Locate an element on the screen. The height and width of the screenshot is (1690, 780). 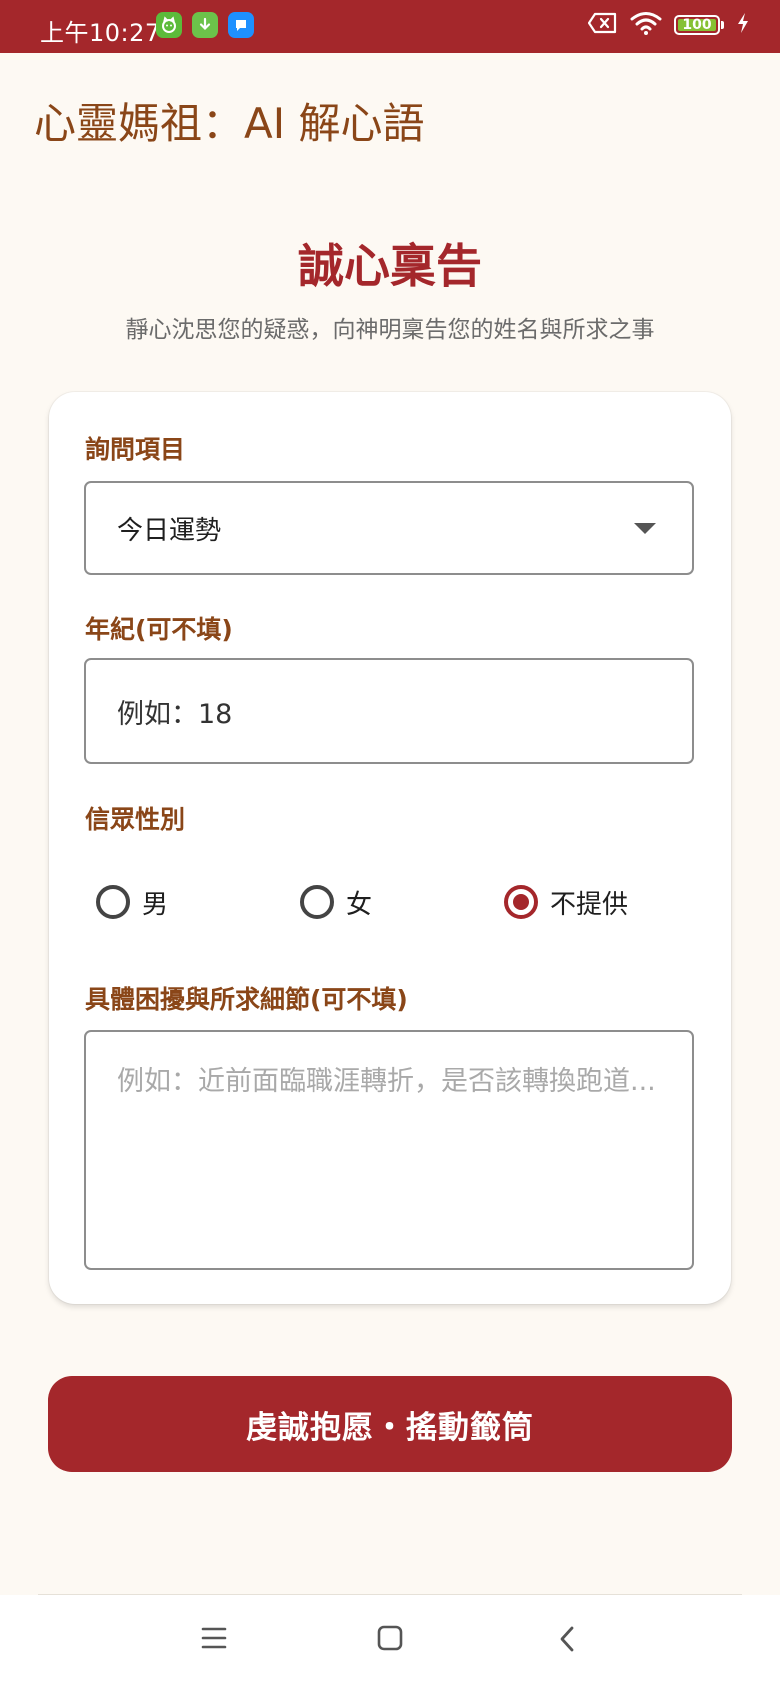
wifi-icon is located at coordinates (646, 25).